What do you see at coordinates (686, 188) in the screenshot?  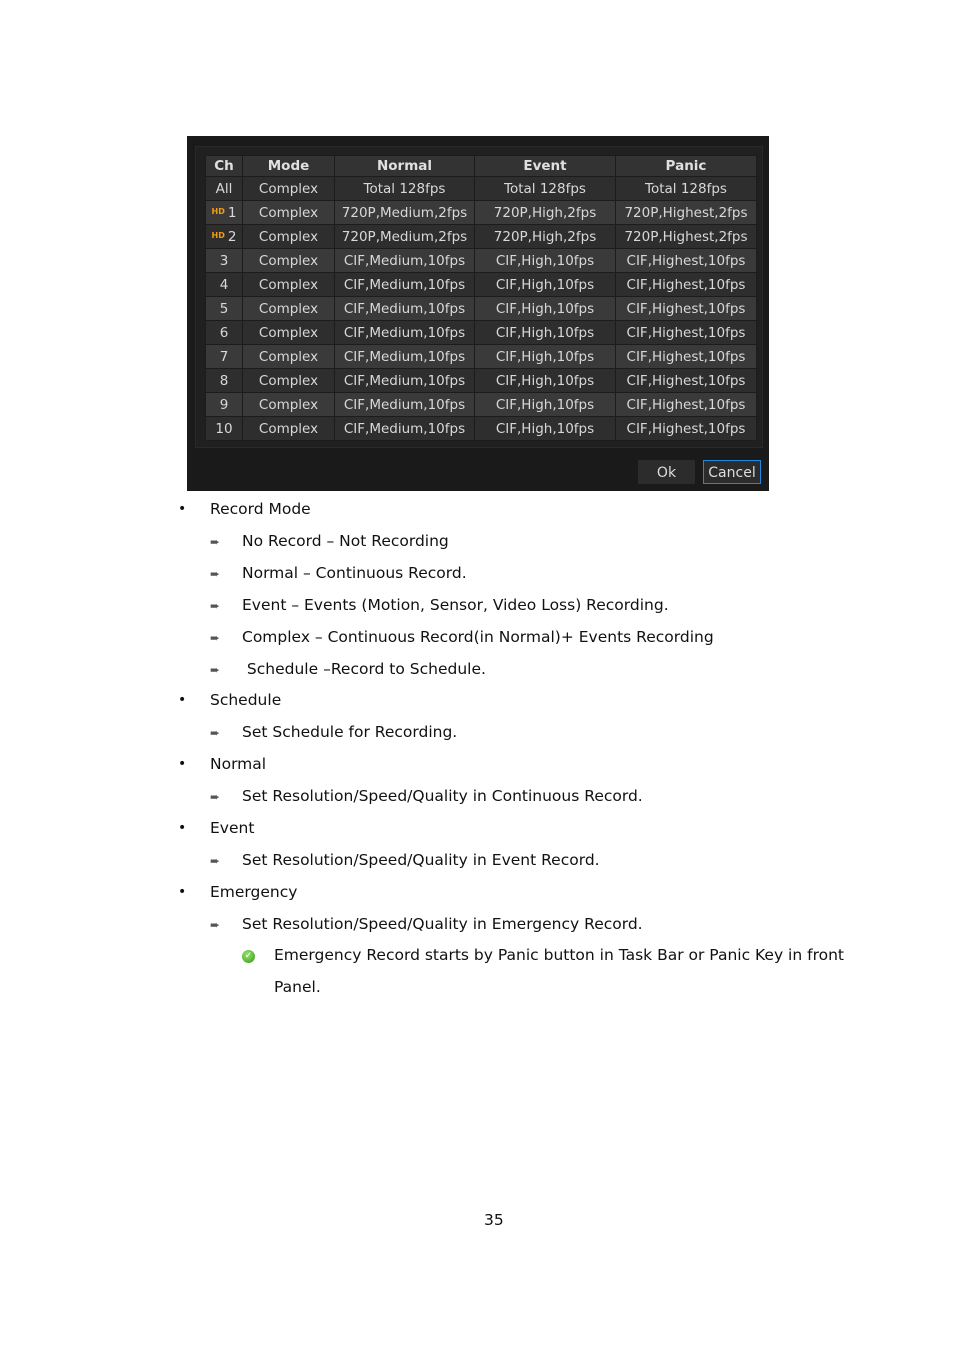 I see `cell-panic: Total 128fps` at bounding box center [686, 188].